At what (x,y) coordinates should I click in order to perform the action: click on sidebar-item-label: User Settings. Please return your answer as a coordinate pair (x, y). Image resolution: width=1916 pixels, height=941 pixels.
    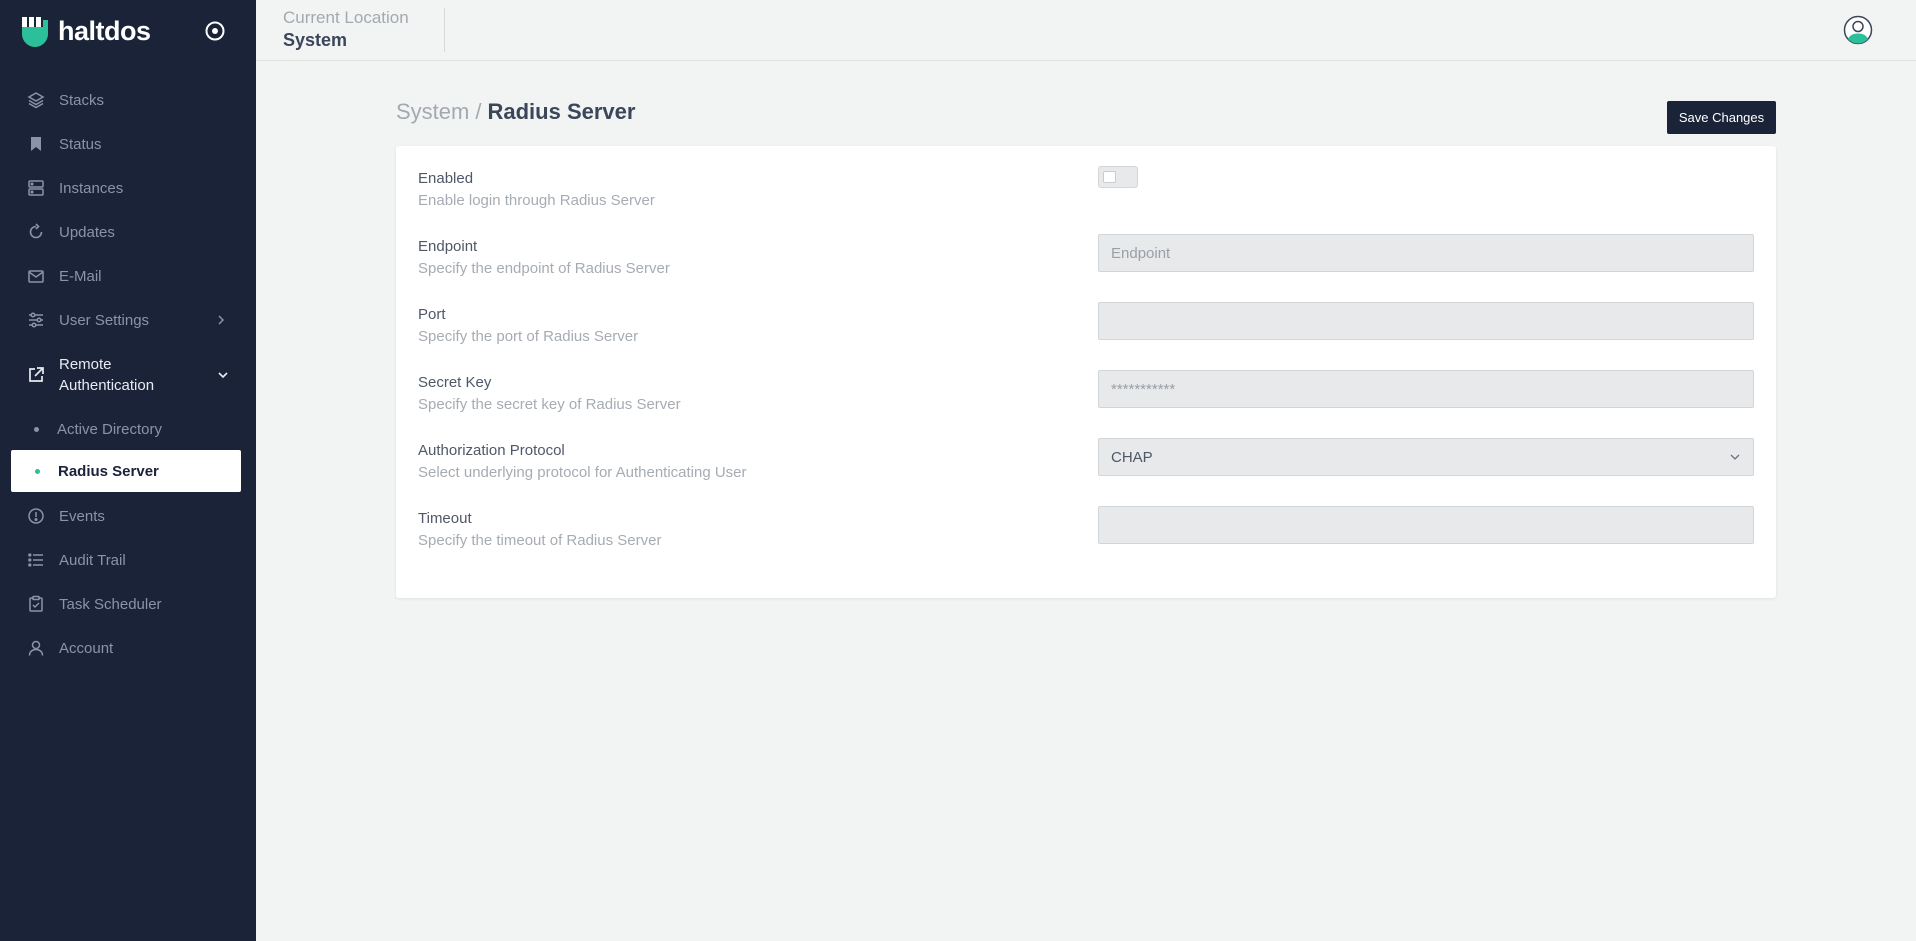
    Looking at the image, I should click on (104, 320).